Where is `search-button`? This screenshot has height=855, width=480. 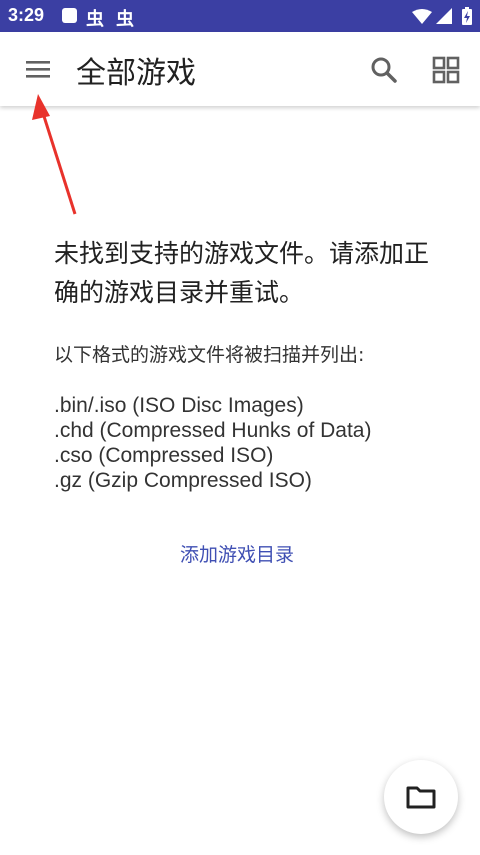
search-button is located at coordinates (384, 70).